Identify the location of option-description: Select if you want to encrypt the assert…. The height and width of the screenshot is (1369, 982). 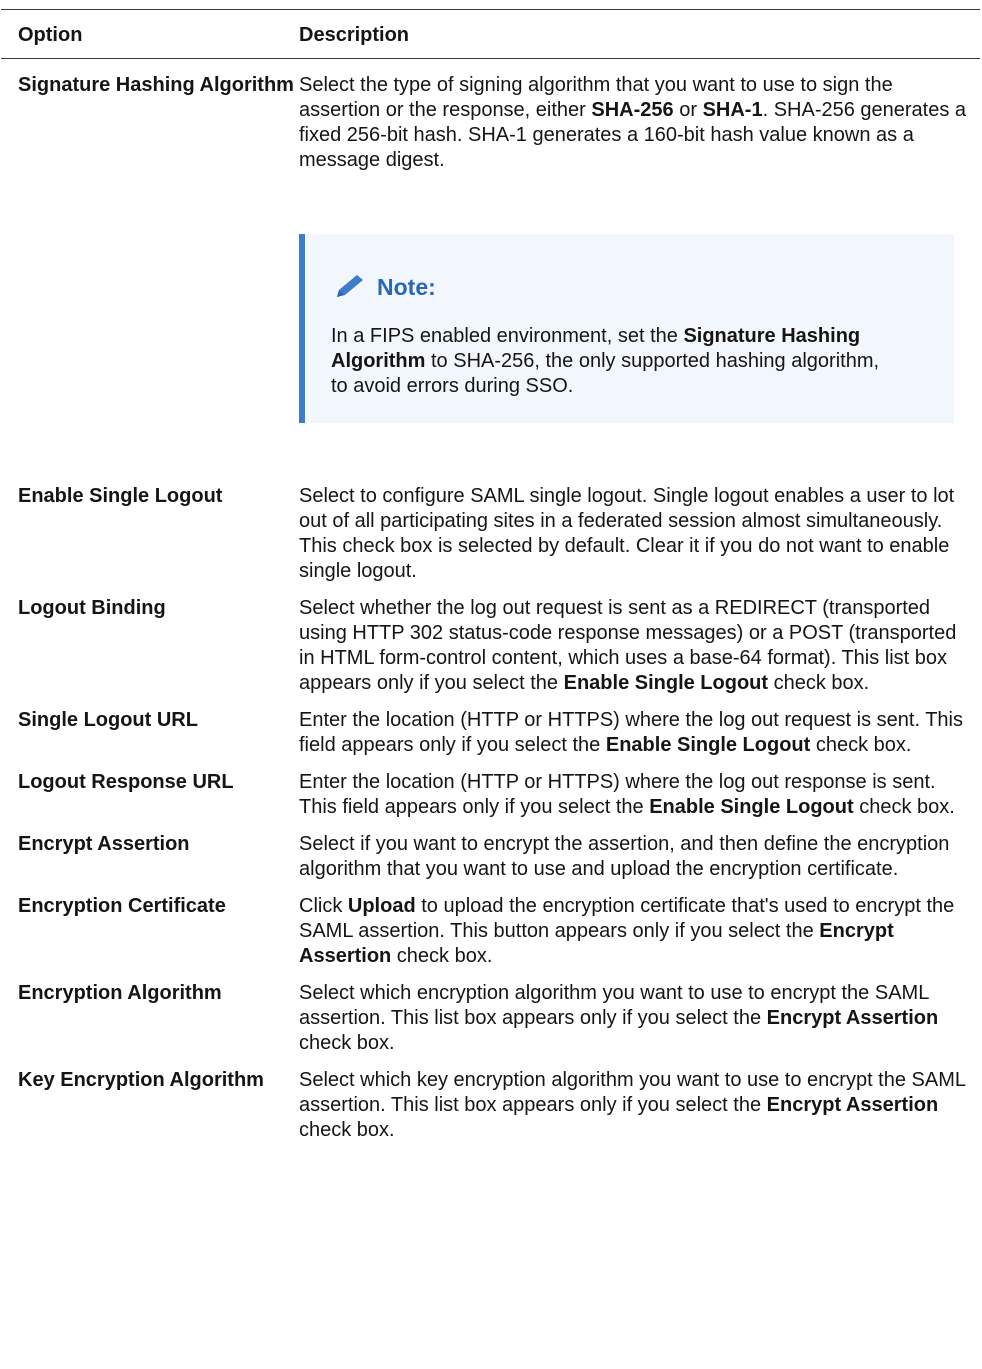
(624, 856).